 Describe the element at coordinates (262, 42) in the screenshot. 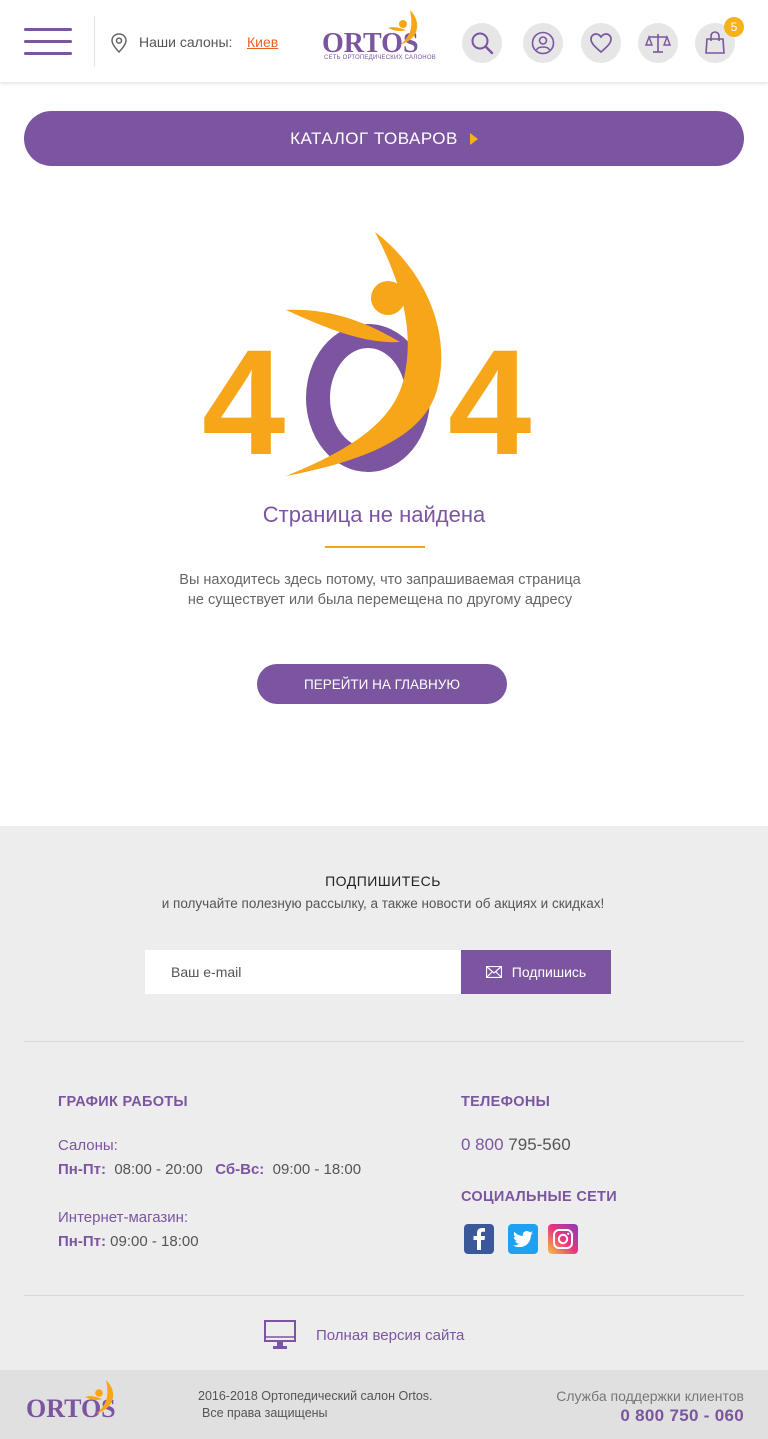

I see `city-selector-link: Киев` at that location.